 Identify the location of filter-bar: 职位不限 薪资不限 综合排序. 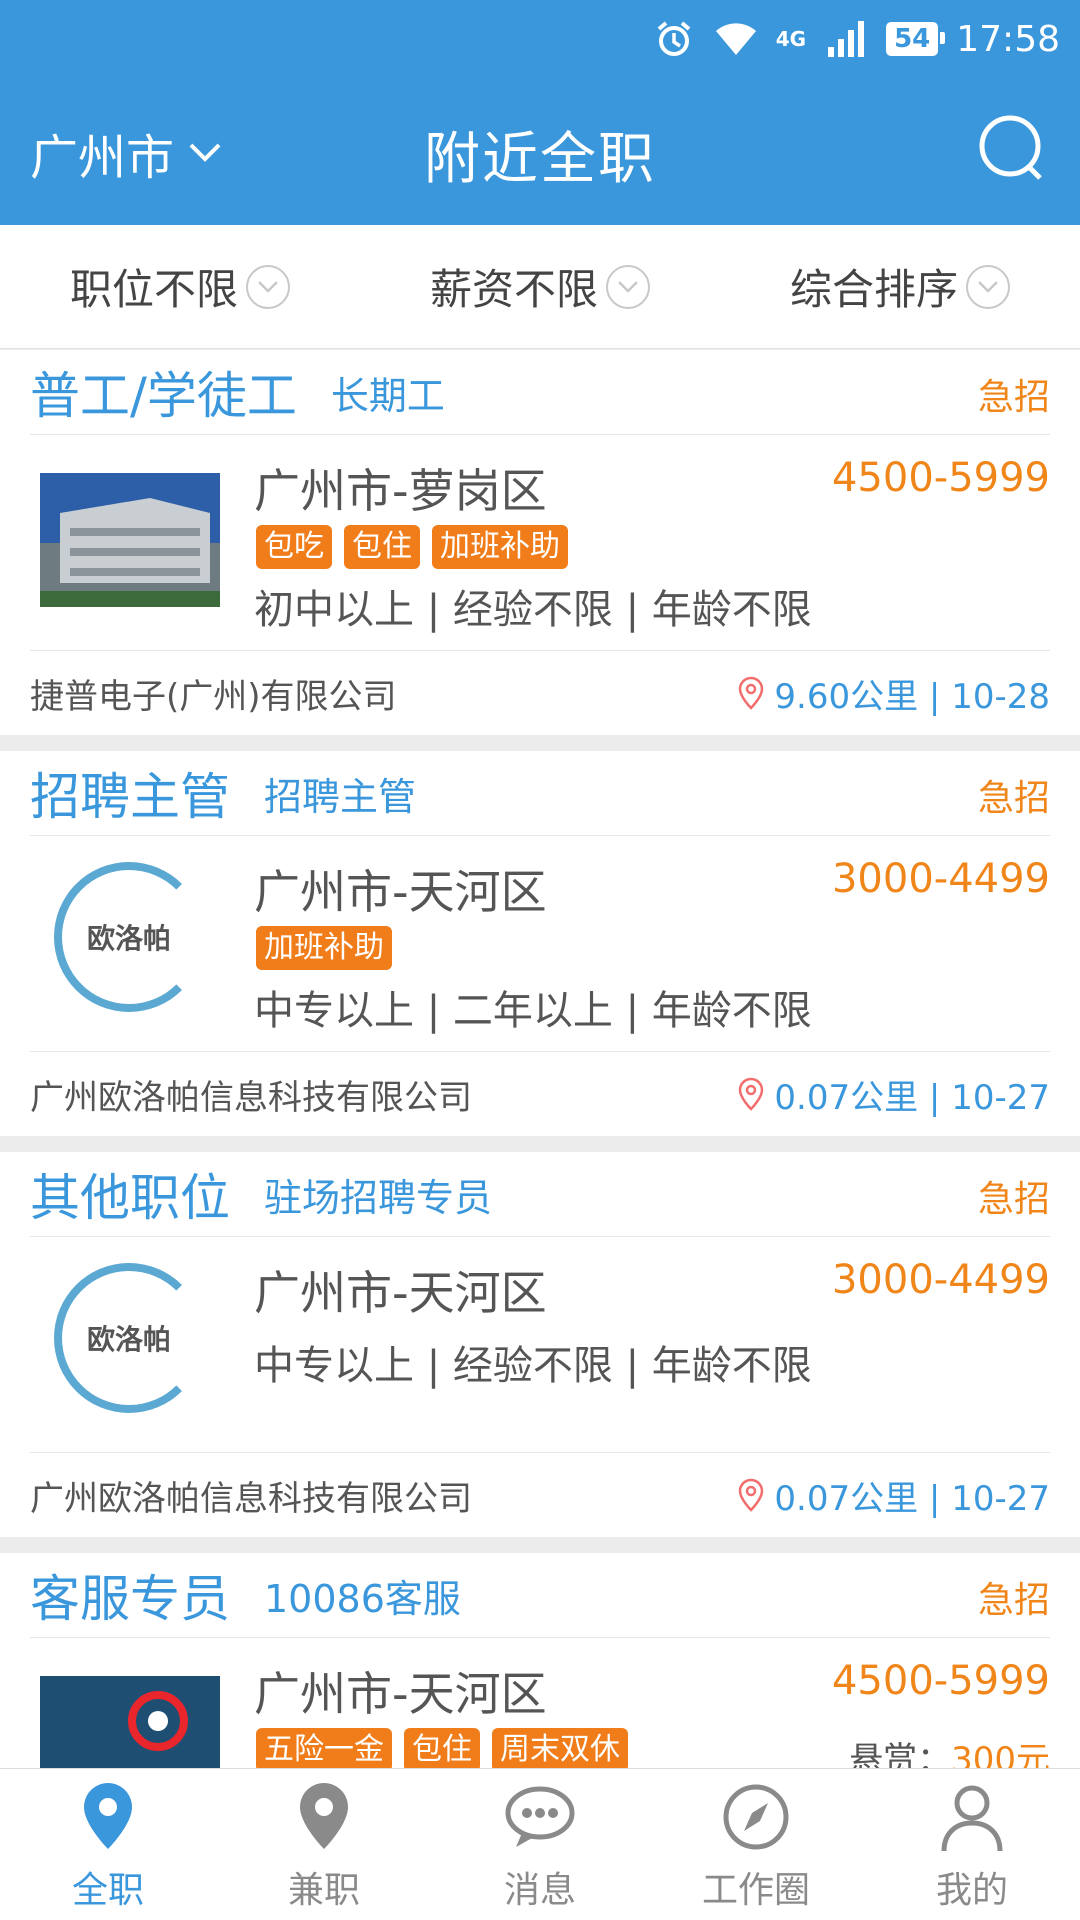
(540, 287).